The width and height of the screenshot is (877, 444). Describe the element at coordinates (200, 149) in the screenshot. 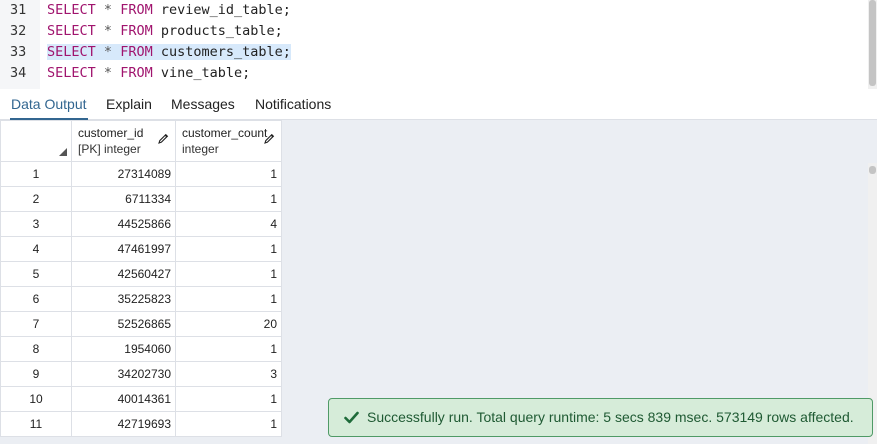

I see `column-type: integer` at that location.